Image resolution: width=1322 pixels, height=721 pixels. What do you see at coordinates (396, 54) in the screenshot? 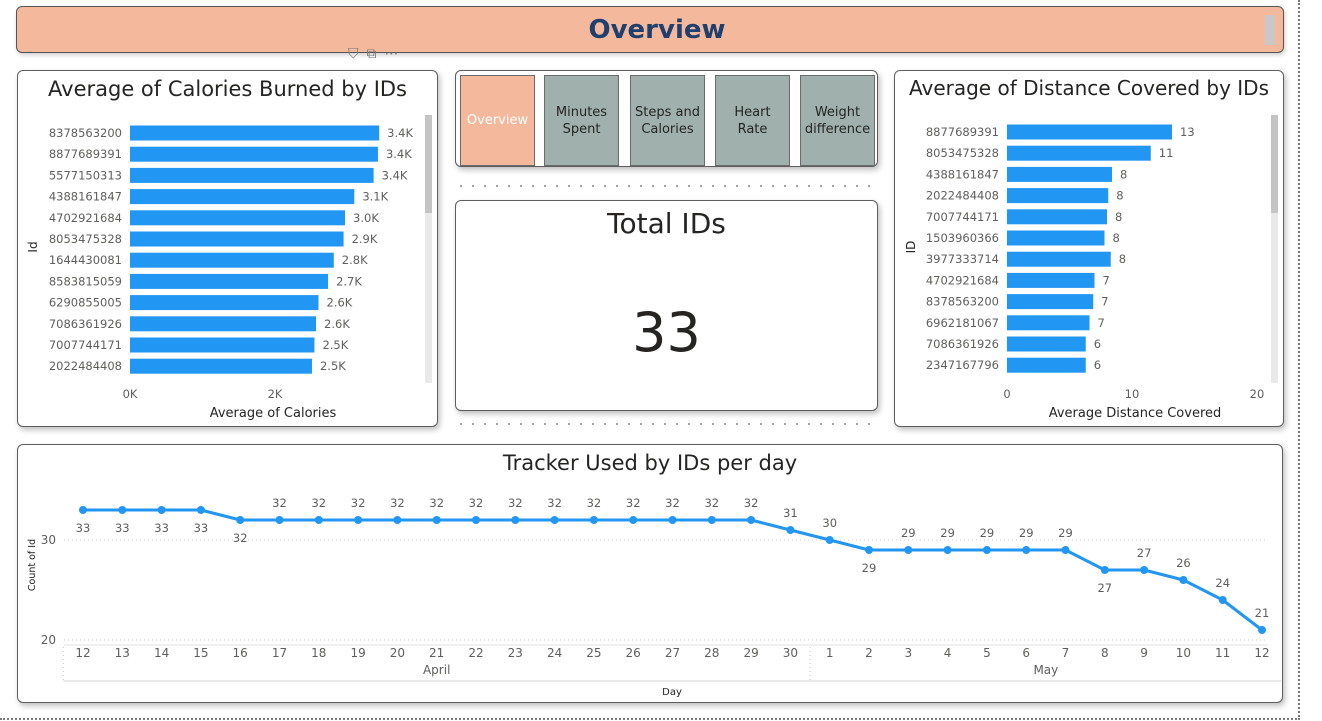
I see `more-options-icon: ⋯` at bounding box center [396, 54].